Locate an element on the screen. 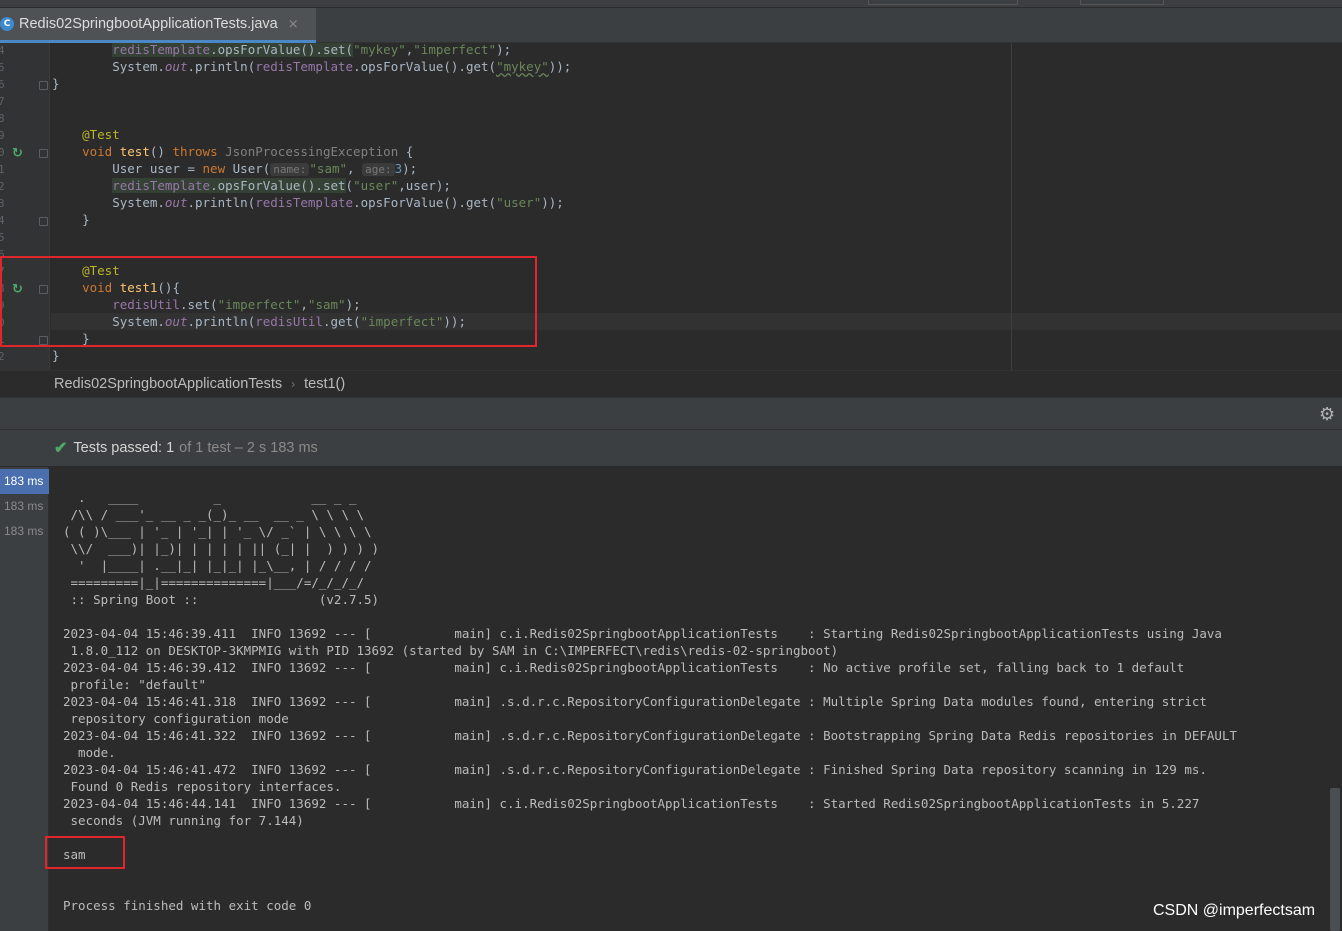 The width and height of the screenshot is (1342, 931). file-tab-label: Redis02SpringbootApplicationTests.java is located at coordinates (148, 24).